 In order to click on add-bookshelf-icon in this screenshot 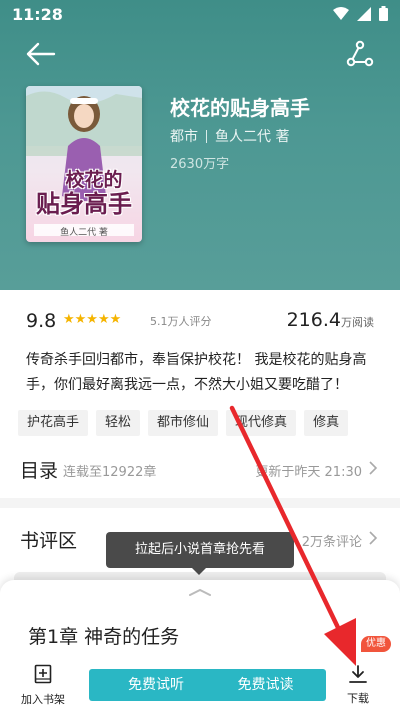, I will do `click(43, 674)`.